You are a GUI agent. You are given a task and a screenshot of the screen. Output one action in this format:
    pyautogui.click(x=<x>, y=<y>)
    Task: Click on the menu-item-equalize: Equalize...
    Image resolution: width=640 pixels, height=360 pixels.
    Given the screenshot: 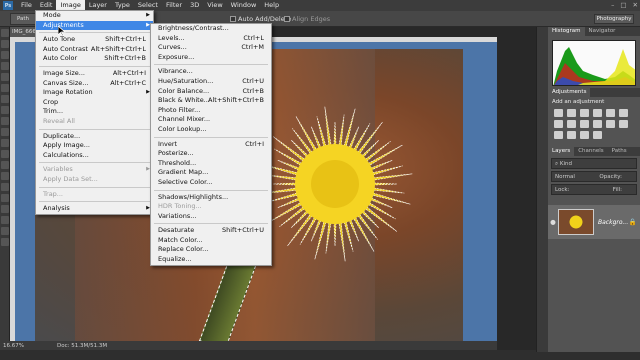 What is the action you would take?
    pyautogui.click(x=211, y=260)
    